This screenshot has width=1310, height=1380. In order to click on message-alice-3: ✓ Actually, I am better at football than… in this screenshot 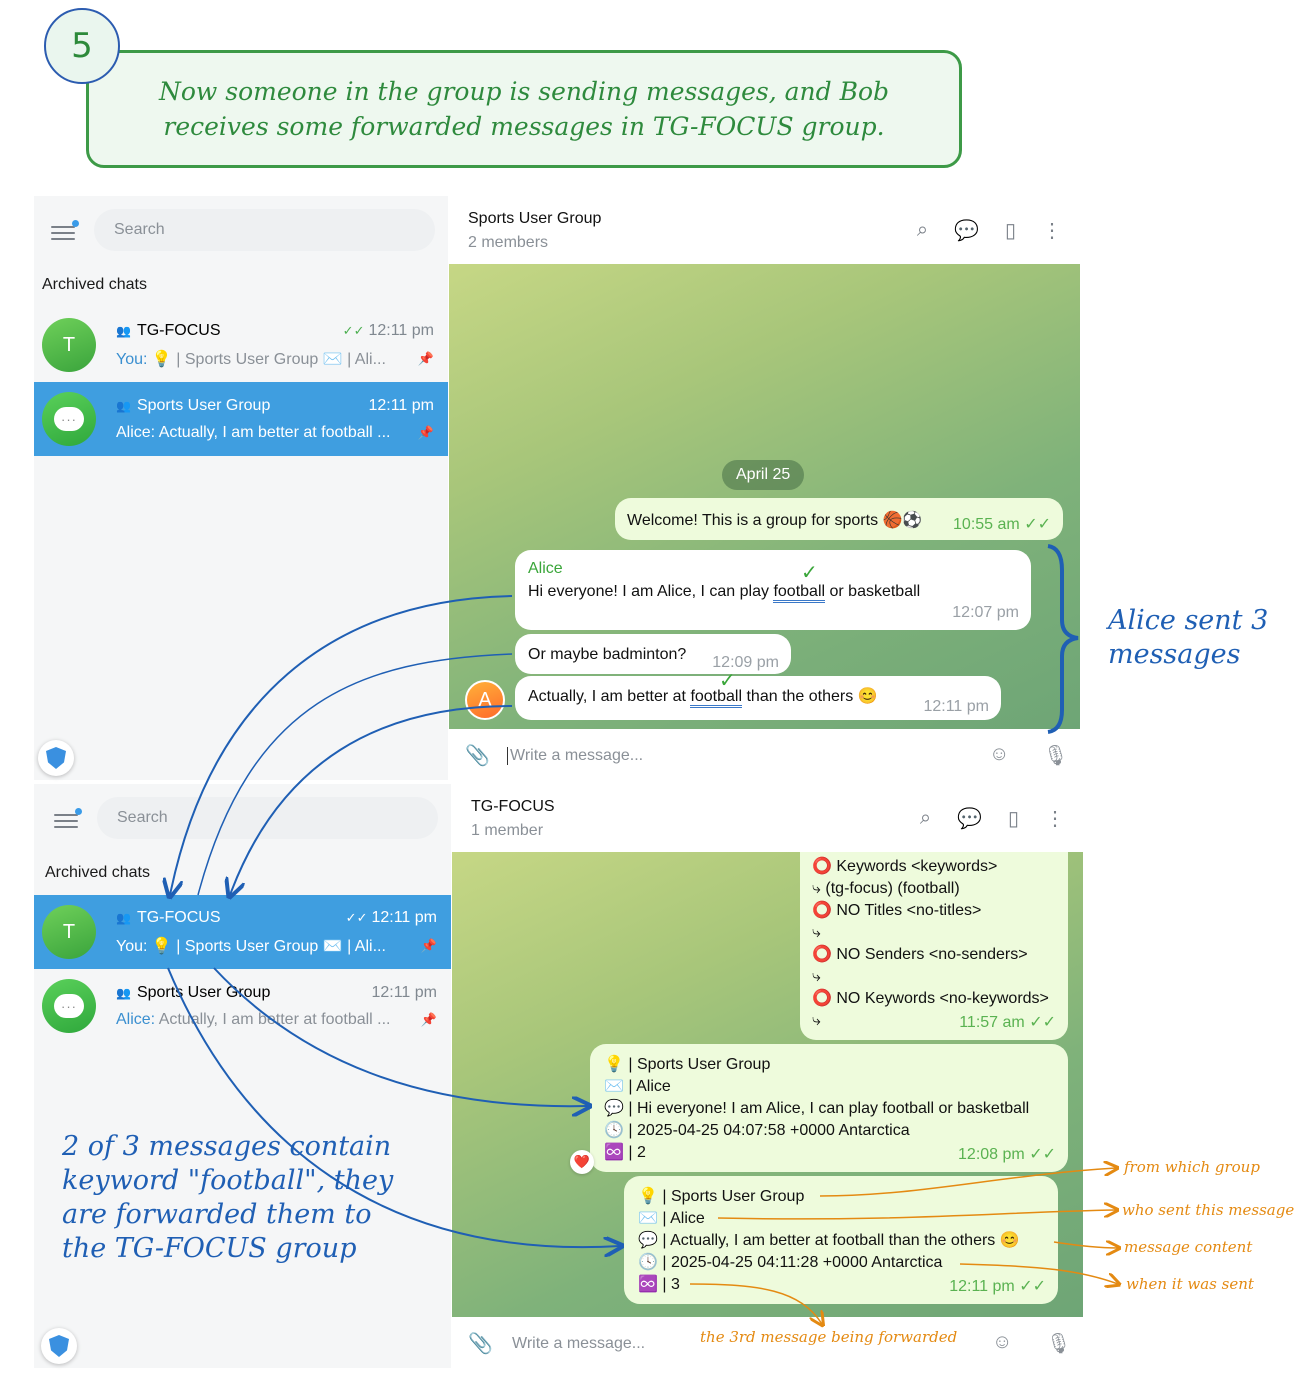, I will do `click(758, 695)`.